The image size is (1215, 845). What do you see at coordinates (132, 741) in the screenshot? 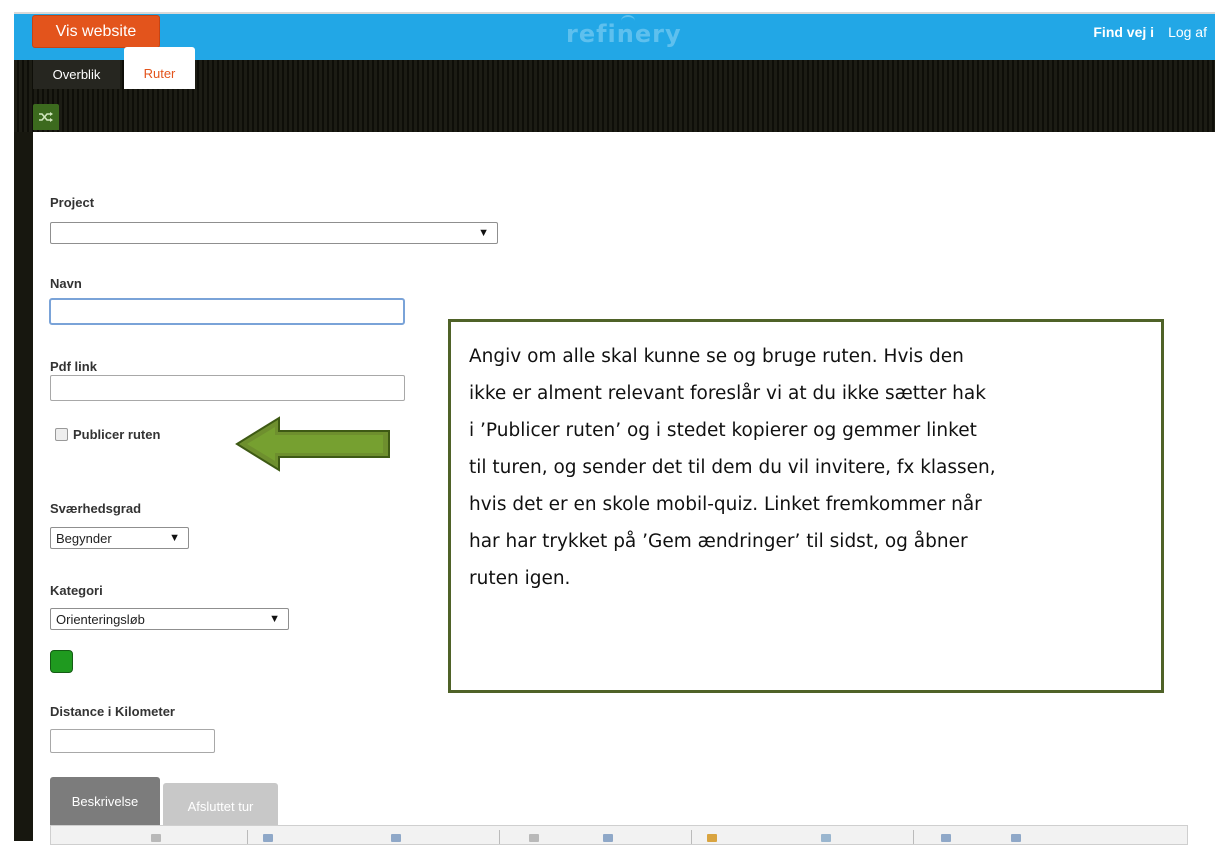
I see `distance-input` at bounding box center [132, 741].